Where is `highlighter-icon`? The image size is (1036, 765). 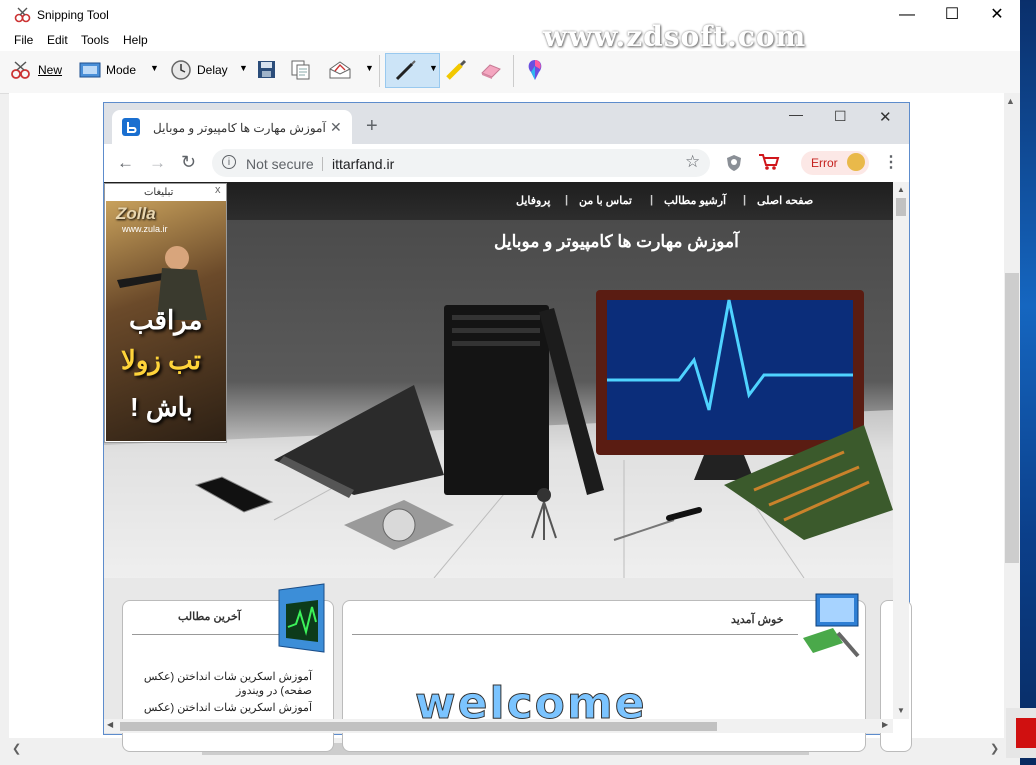 highlighter-icon is located at coordinates (456, 70).